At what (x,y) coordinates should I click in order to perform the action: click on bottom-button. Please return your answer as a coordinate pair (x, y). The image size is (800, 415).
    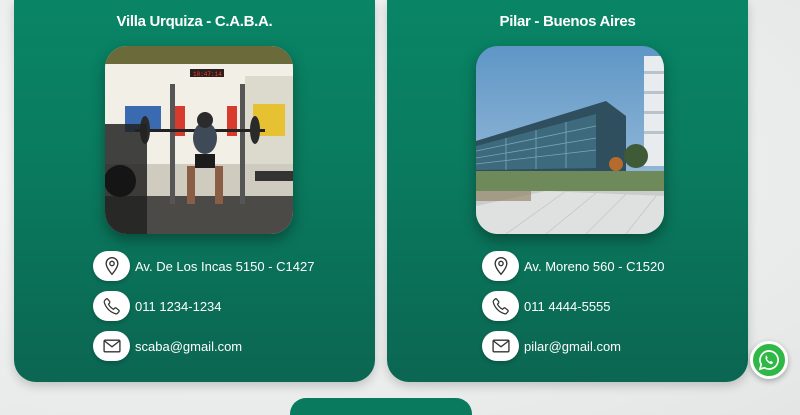
    Looking at the image, I should click on (381, 406).